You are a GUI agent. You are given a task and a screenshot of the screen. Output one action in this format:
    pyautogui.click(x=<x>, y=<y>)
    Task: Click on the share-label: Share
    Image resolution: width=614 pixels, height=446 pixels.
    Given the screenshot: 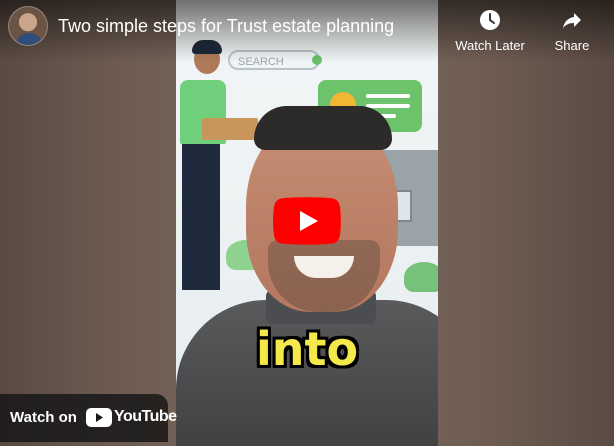 What is the action you would take?
    pyautogui.click(x=572, y=45)
    